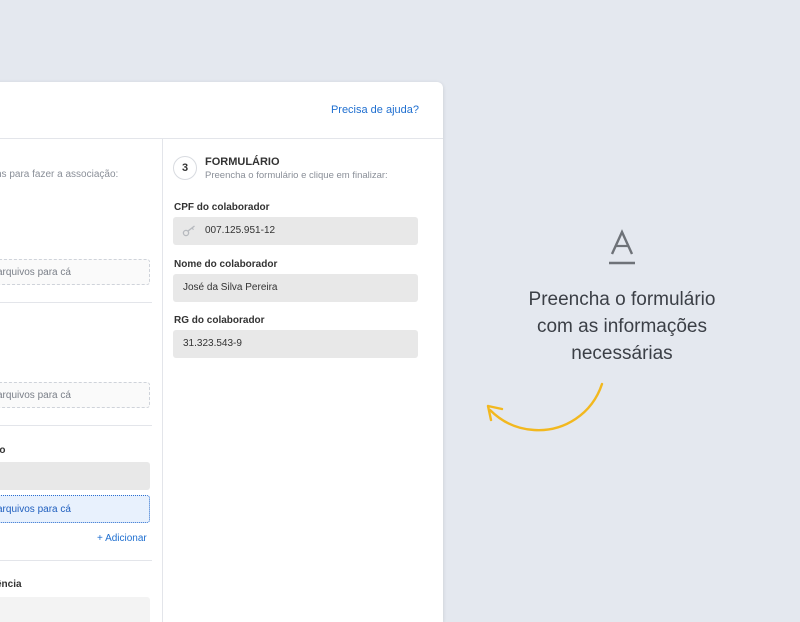  I want to click on association-hint: ns para fazer a associação:, so click(59, 174).